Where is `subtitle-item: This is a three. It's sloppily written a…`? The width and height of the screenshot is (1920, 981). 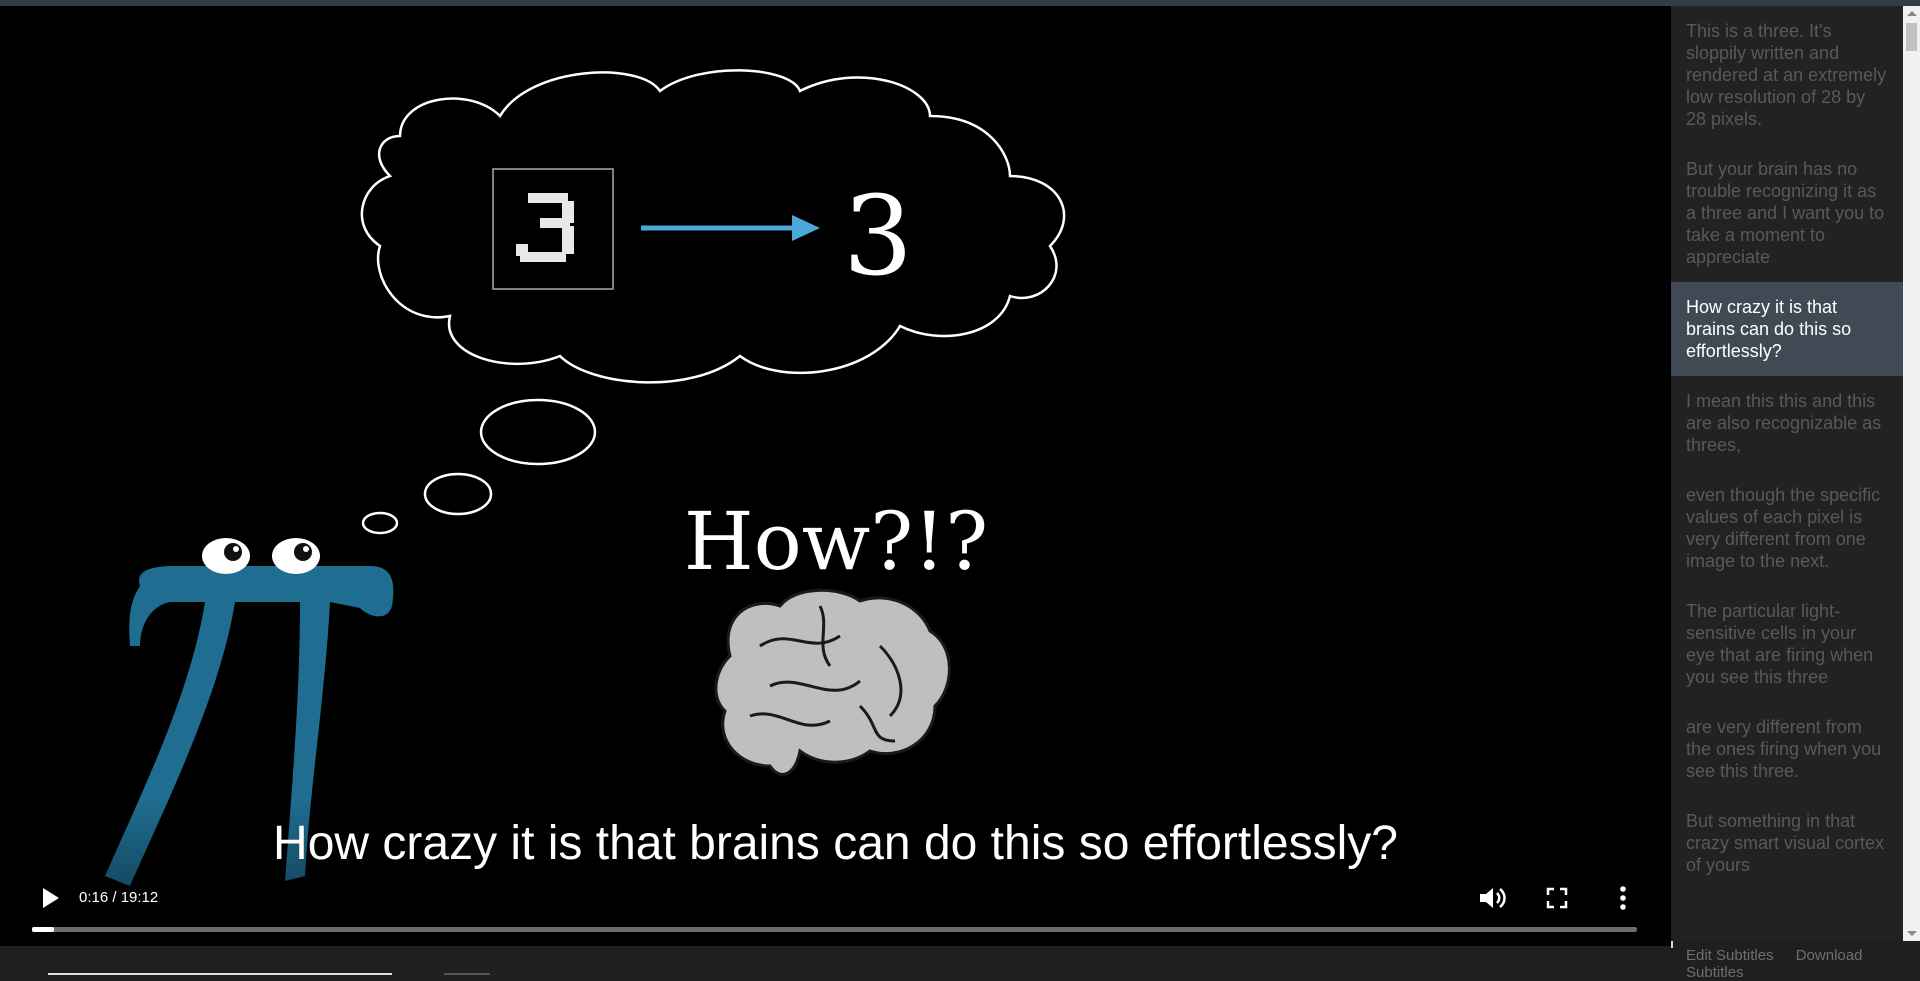 subtitle-item: This is a three. It's sloppily written a… is located at coordinates (1787, 75).